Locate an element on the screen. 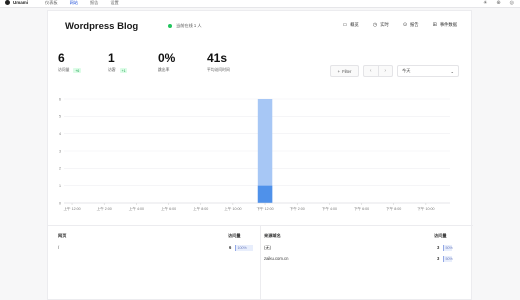 The image size is (520, 300). stat-visitors: 1 访客 +1 is located at coordinates (118, 62).